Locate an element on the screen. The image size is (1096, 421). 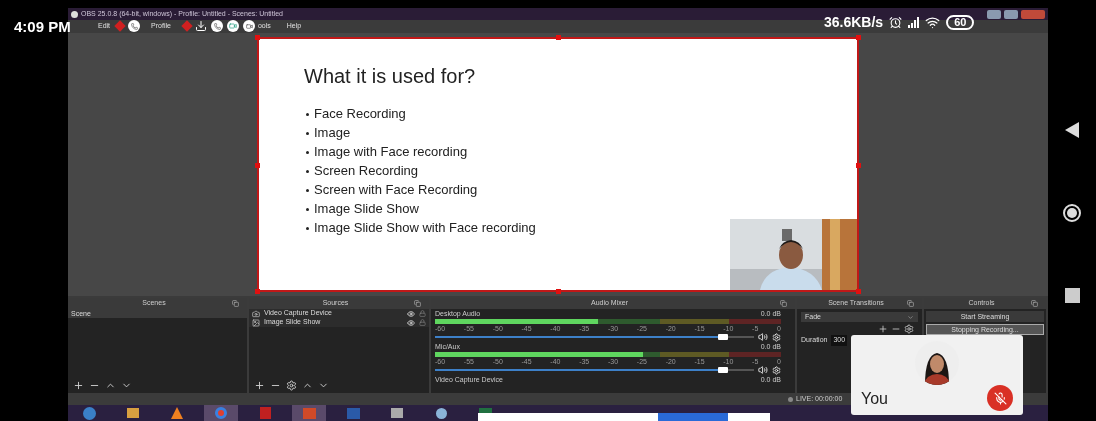
bullet-text: Screen with Face Recording is located at coordinates (396, 190).